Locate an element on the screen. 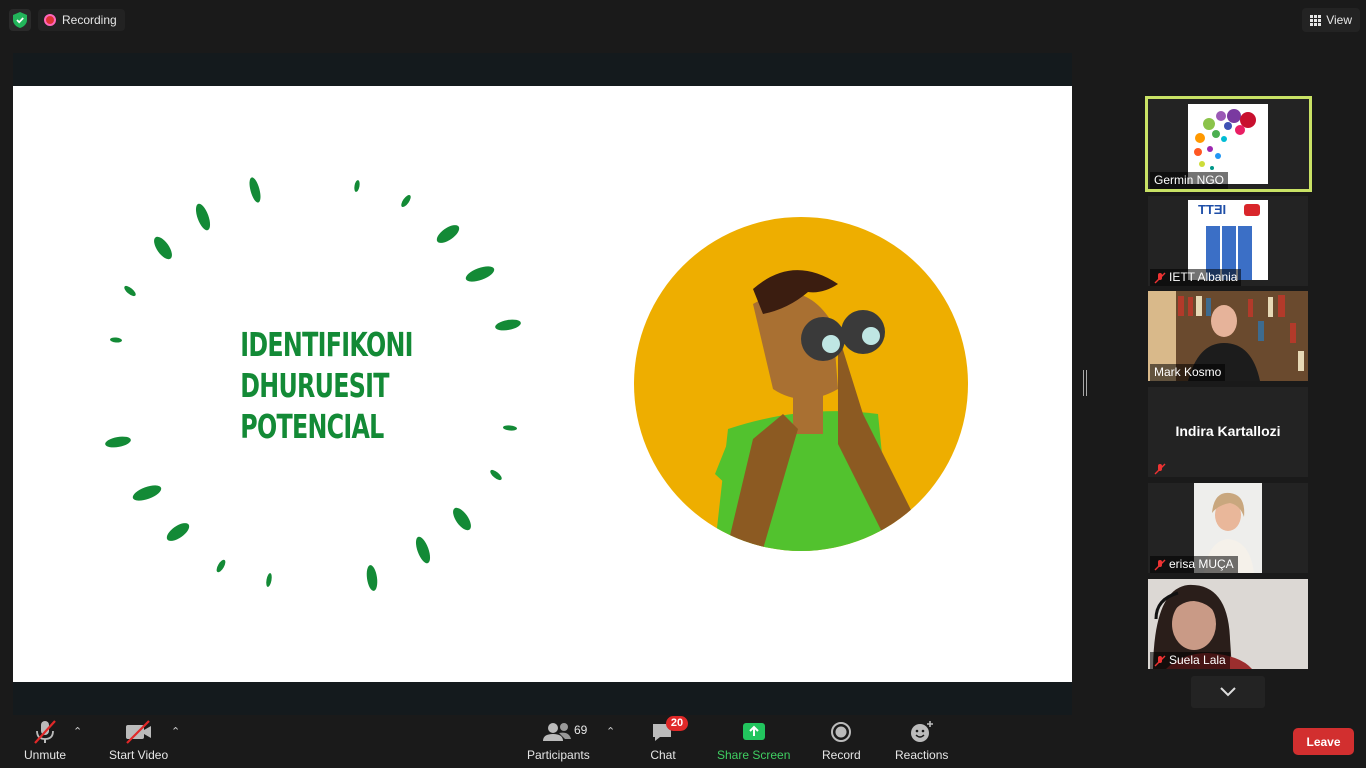 This screenshot has width=1366, height=768. security-shield-icon is located at coordinates (20, 20).